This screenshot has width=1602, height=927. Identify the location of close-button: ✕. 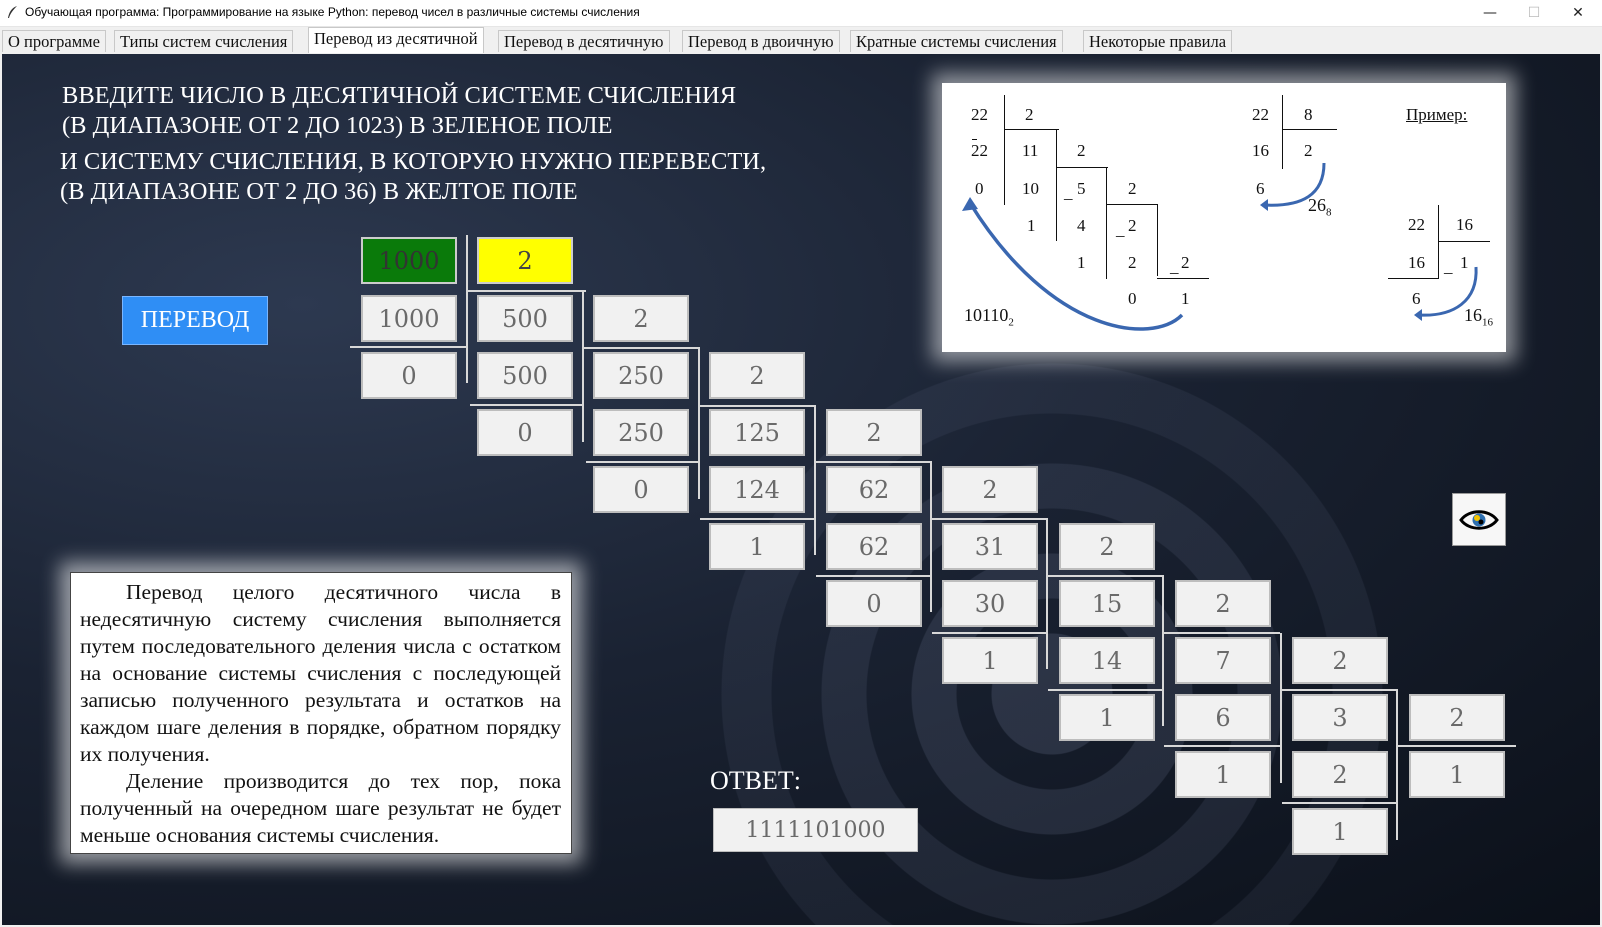
(1578, 13).